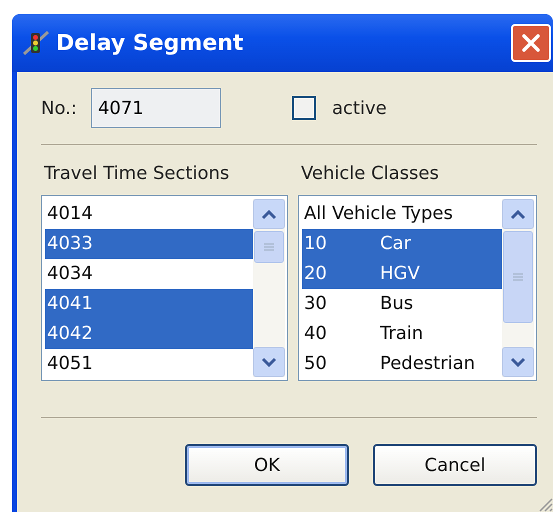 The height and width of the screenshot is (512, 553). I want to click on class-code: 40, so click(316, 334).